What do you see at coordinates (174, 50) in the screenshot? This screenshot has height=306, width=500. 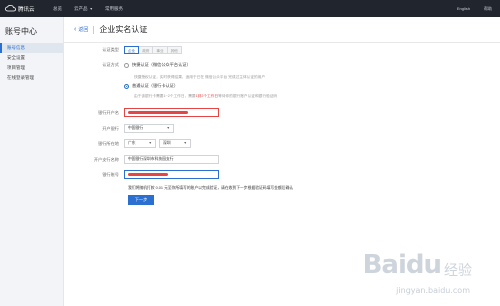 I see `type-option-other: 其他` at bounding box center [174, 50].